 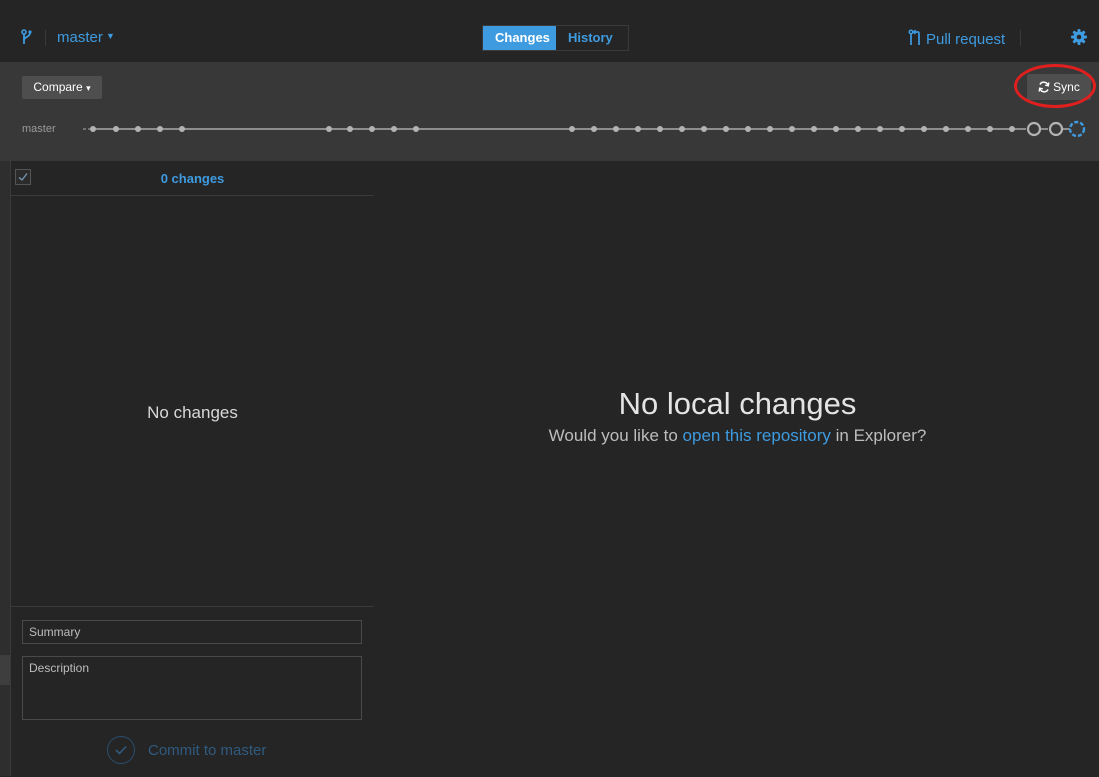 I want to click on changes-count: 0 changes, so click(x=192, y=178).